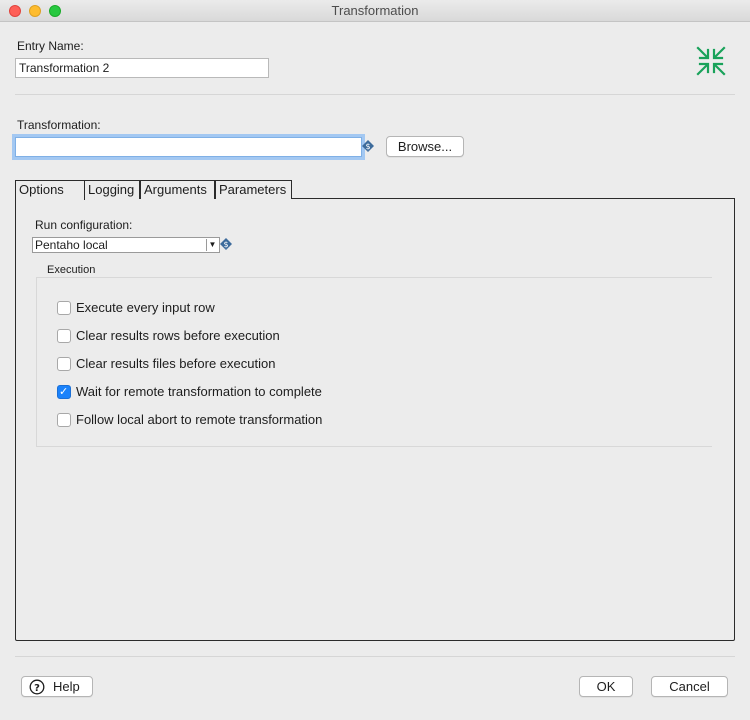 The width and height of the screenshot is (750, 720). What do you see at coordinates (142, 68) in the screenshot?
I see `entry-name-field: Transformation 2` at bounding box center [142, 68].